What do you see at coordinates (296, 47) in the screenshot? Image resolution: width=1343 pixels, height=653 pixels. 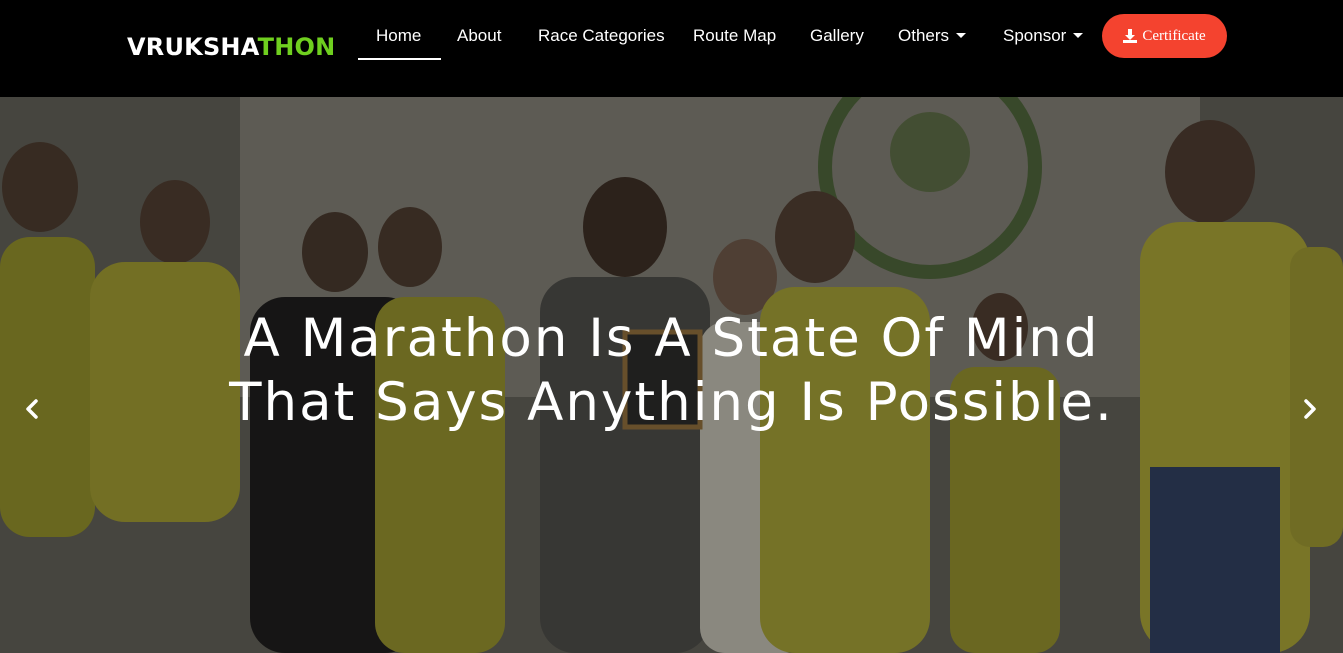 I see `brand-text-accent: THON` at bounding box center [296, 47].